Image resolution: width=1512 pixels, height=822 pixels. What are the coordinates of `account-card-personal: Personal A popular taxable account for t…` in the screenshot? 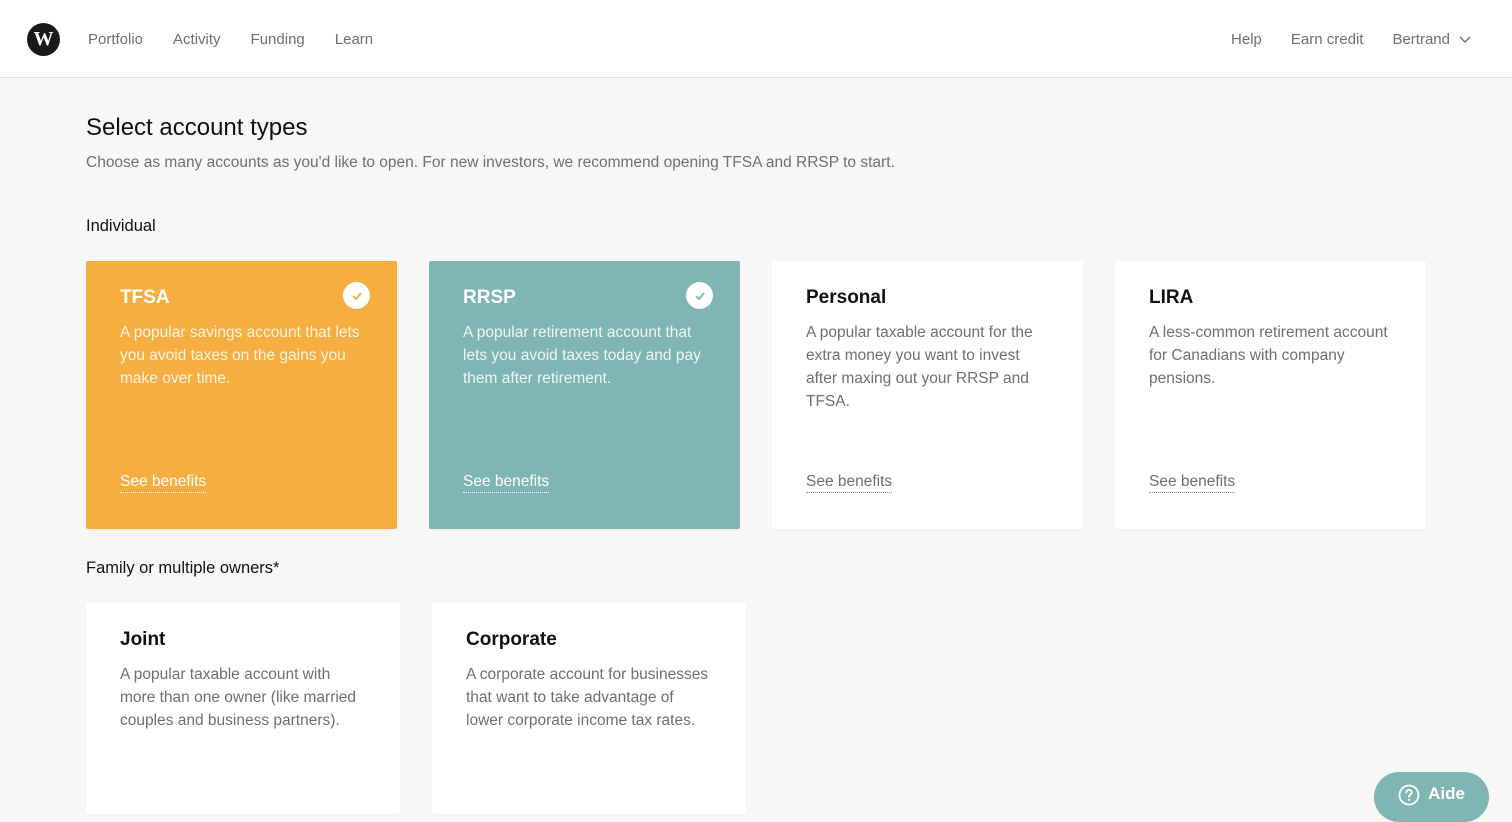 It's located at (927, 395).